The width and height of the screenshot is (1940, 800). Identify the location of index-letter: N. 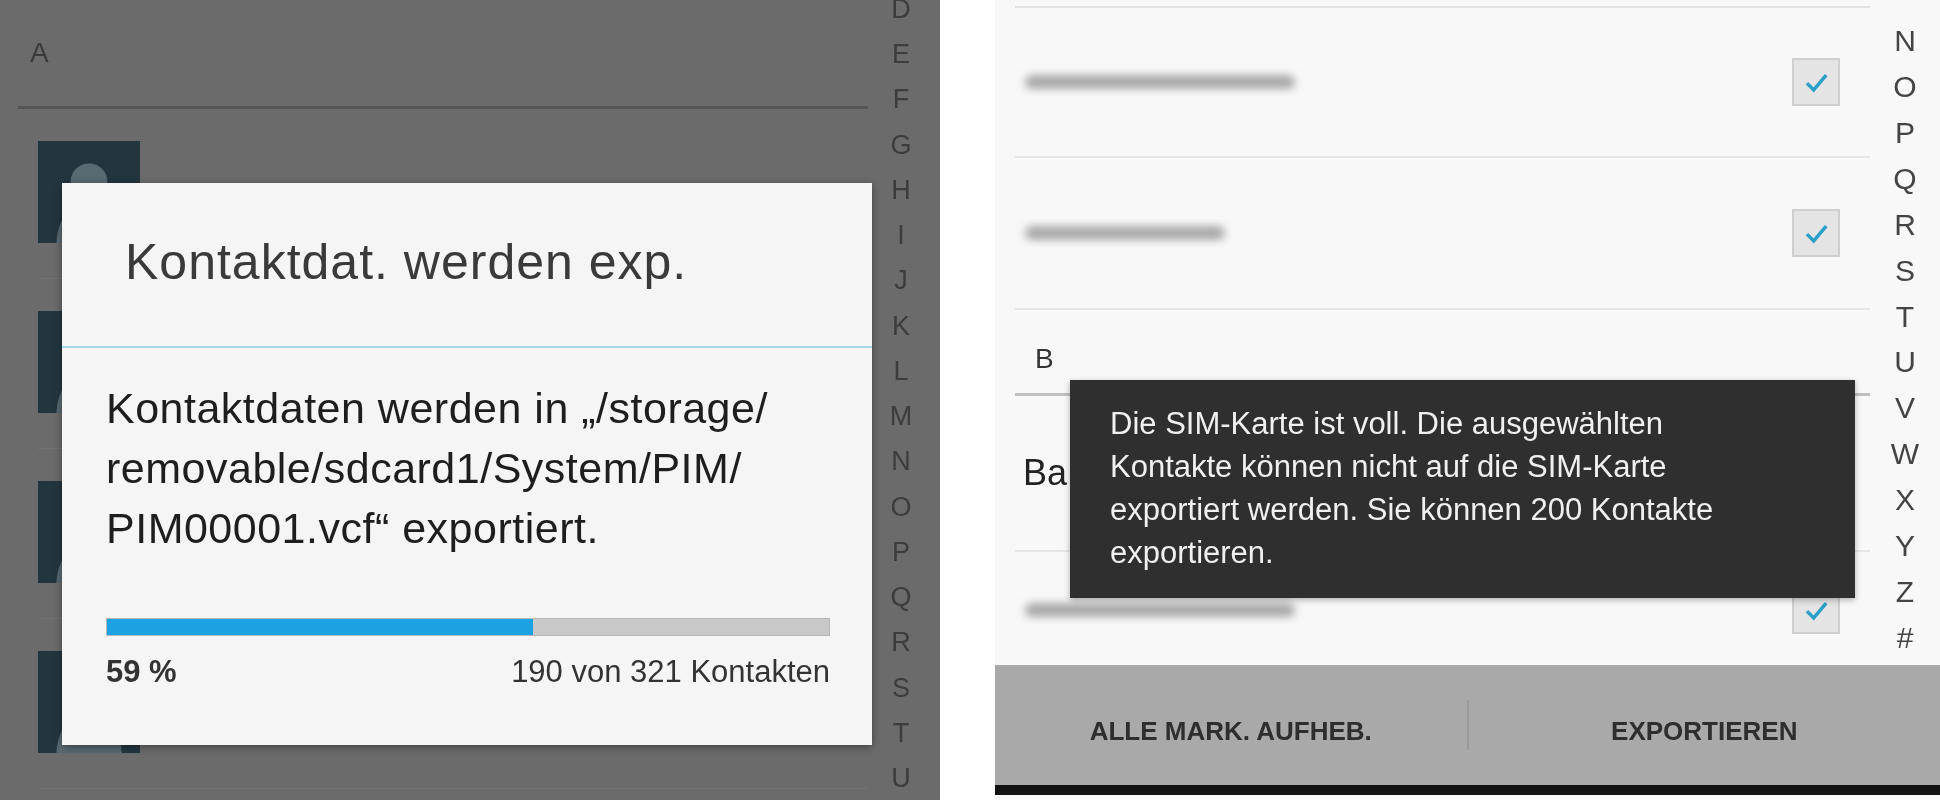
(1905, 41).